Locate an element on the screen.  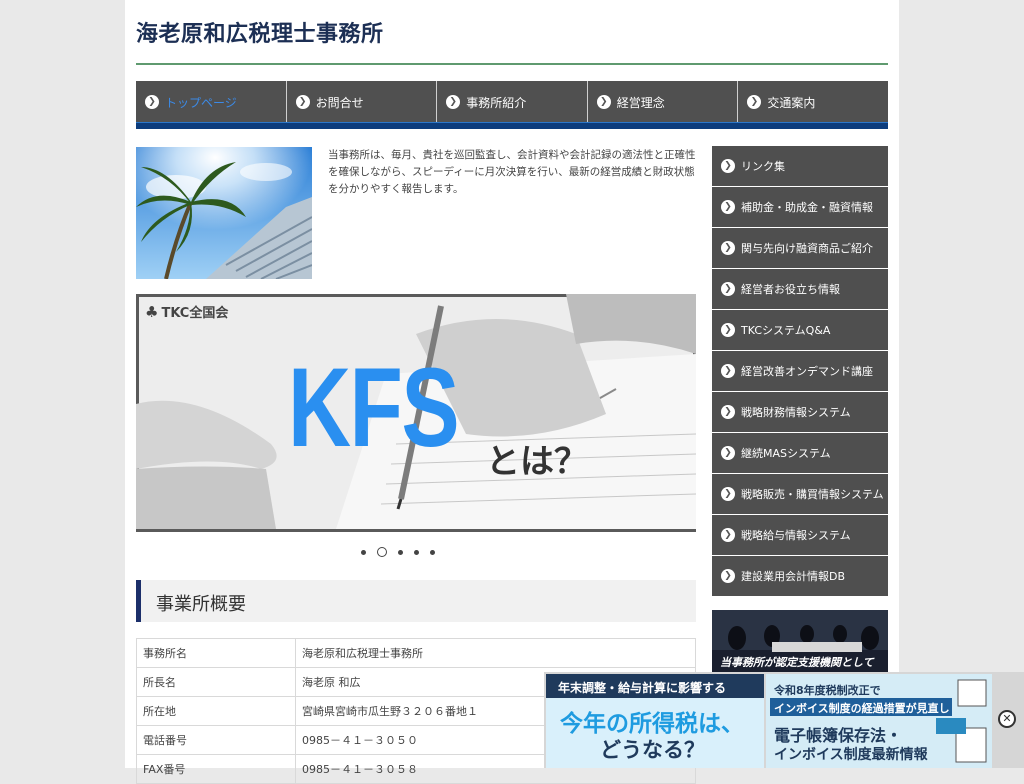
nav-item-office: ❯ 事務所紹介 is located at coordinates (512, 102).